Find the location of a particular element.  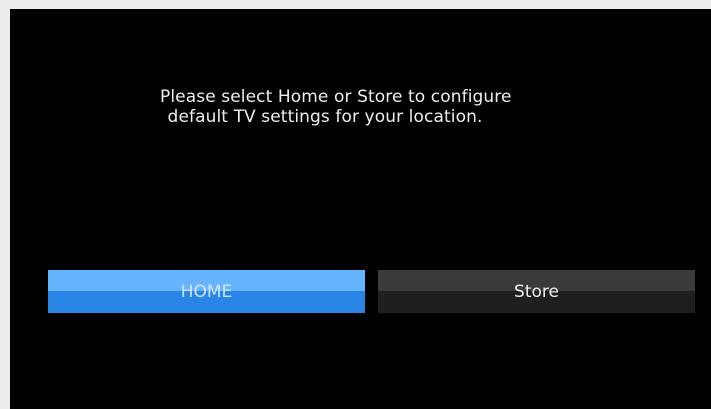

store-option-label: Store is located at coordinates (536, 291).